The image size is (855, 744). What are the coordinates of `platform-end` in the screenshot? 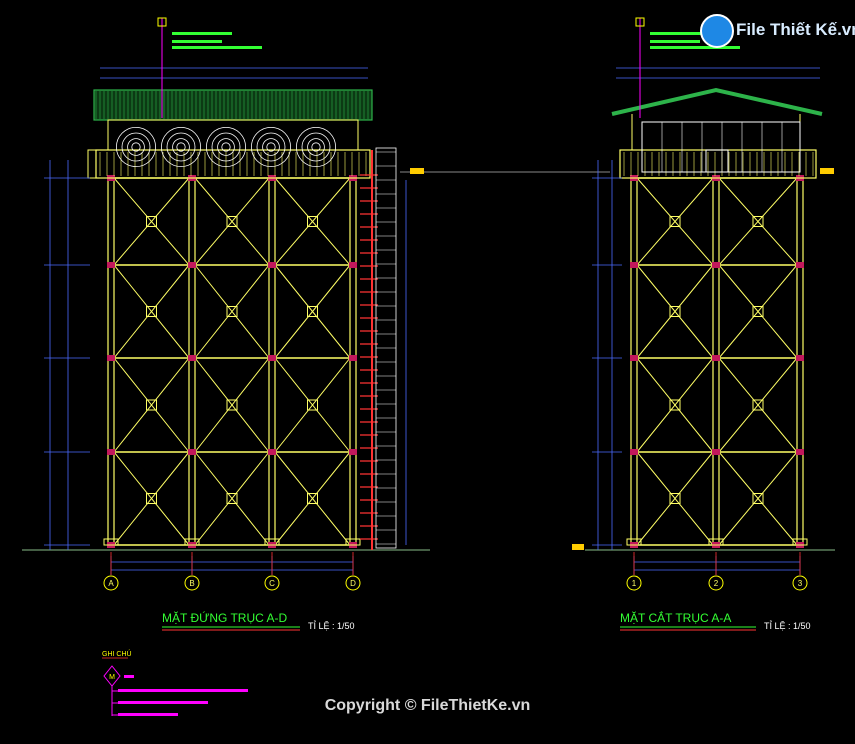 It's located at (92, 164).